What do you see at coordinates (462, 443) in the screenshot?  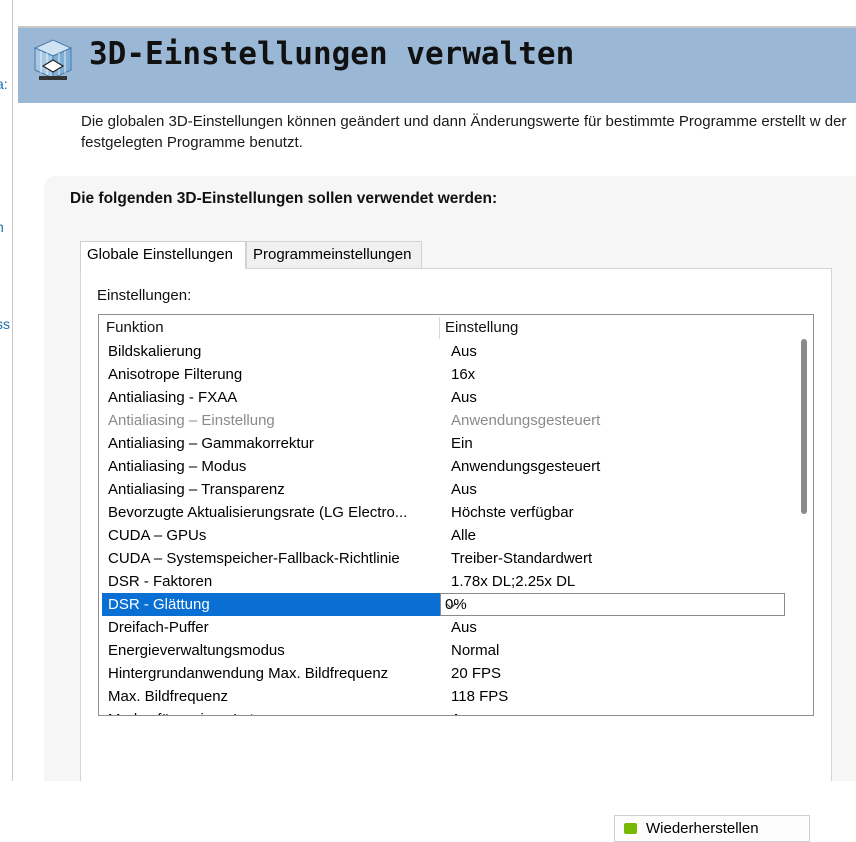 I see `setting-value: Ein` at bounding box center [462, 443].